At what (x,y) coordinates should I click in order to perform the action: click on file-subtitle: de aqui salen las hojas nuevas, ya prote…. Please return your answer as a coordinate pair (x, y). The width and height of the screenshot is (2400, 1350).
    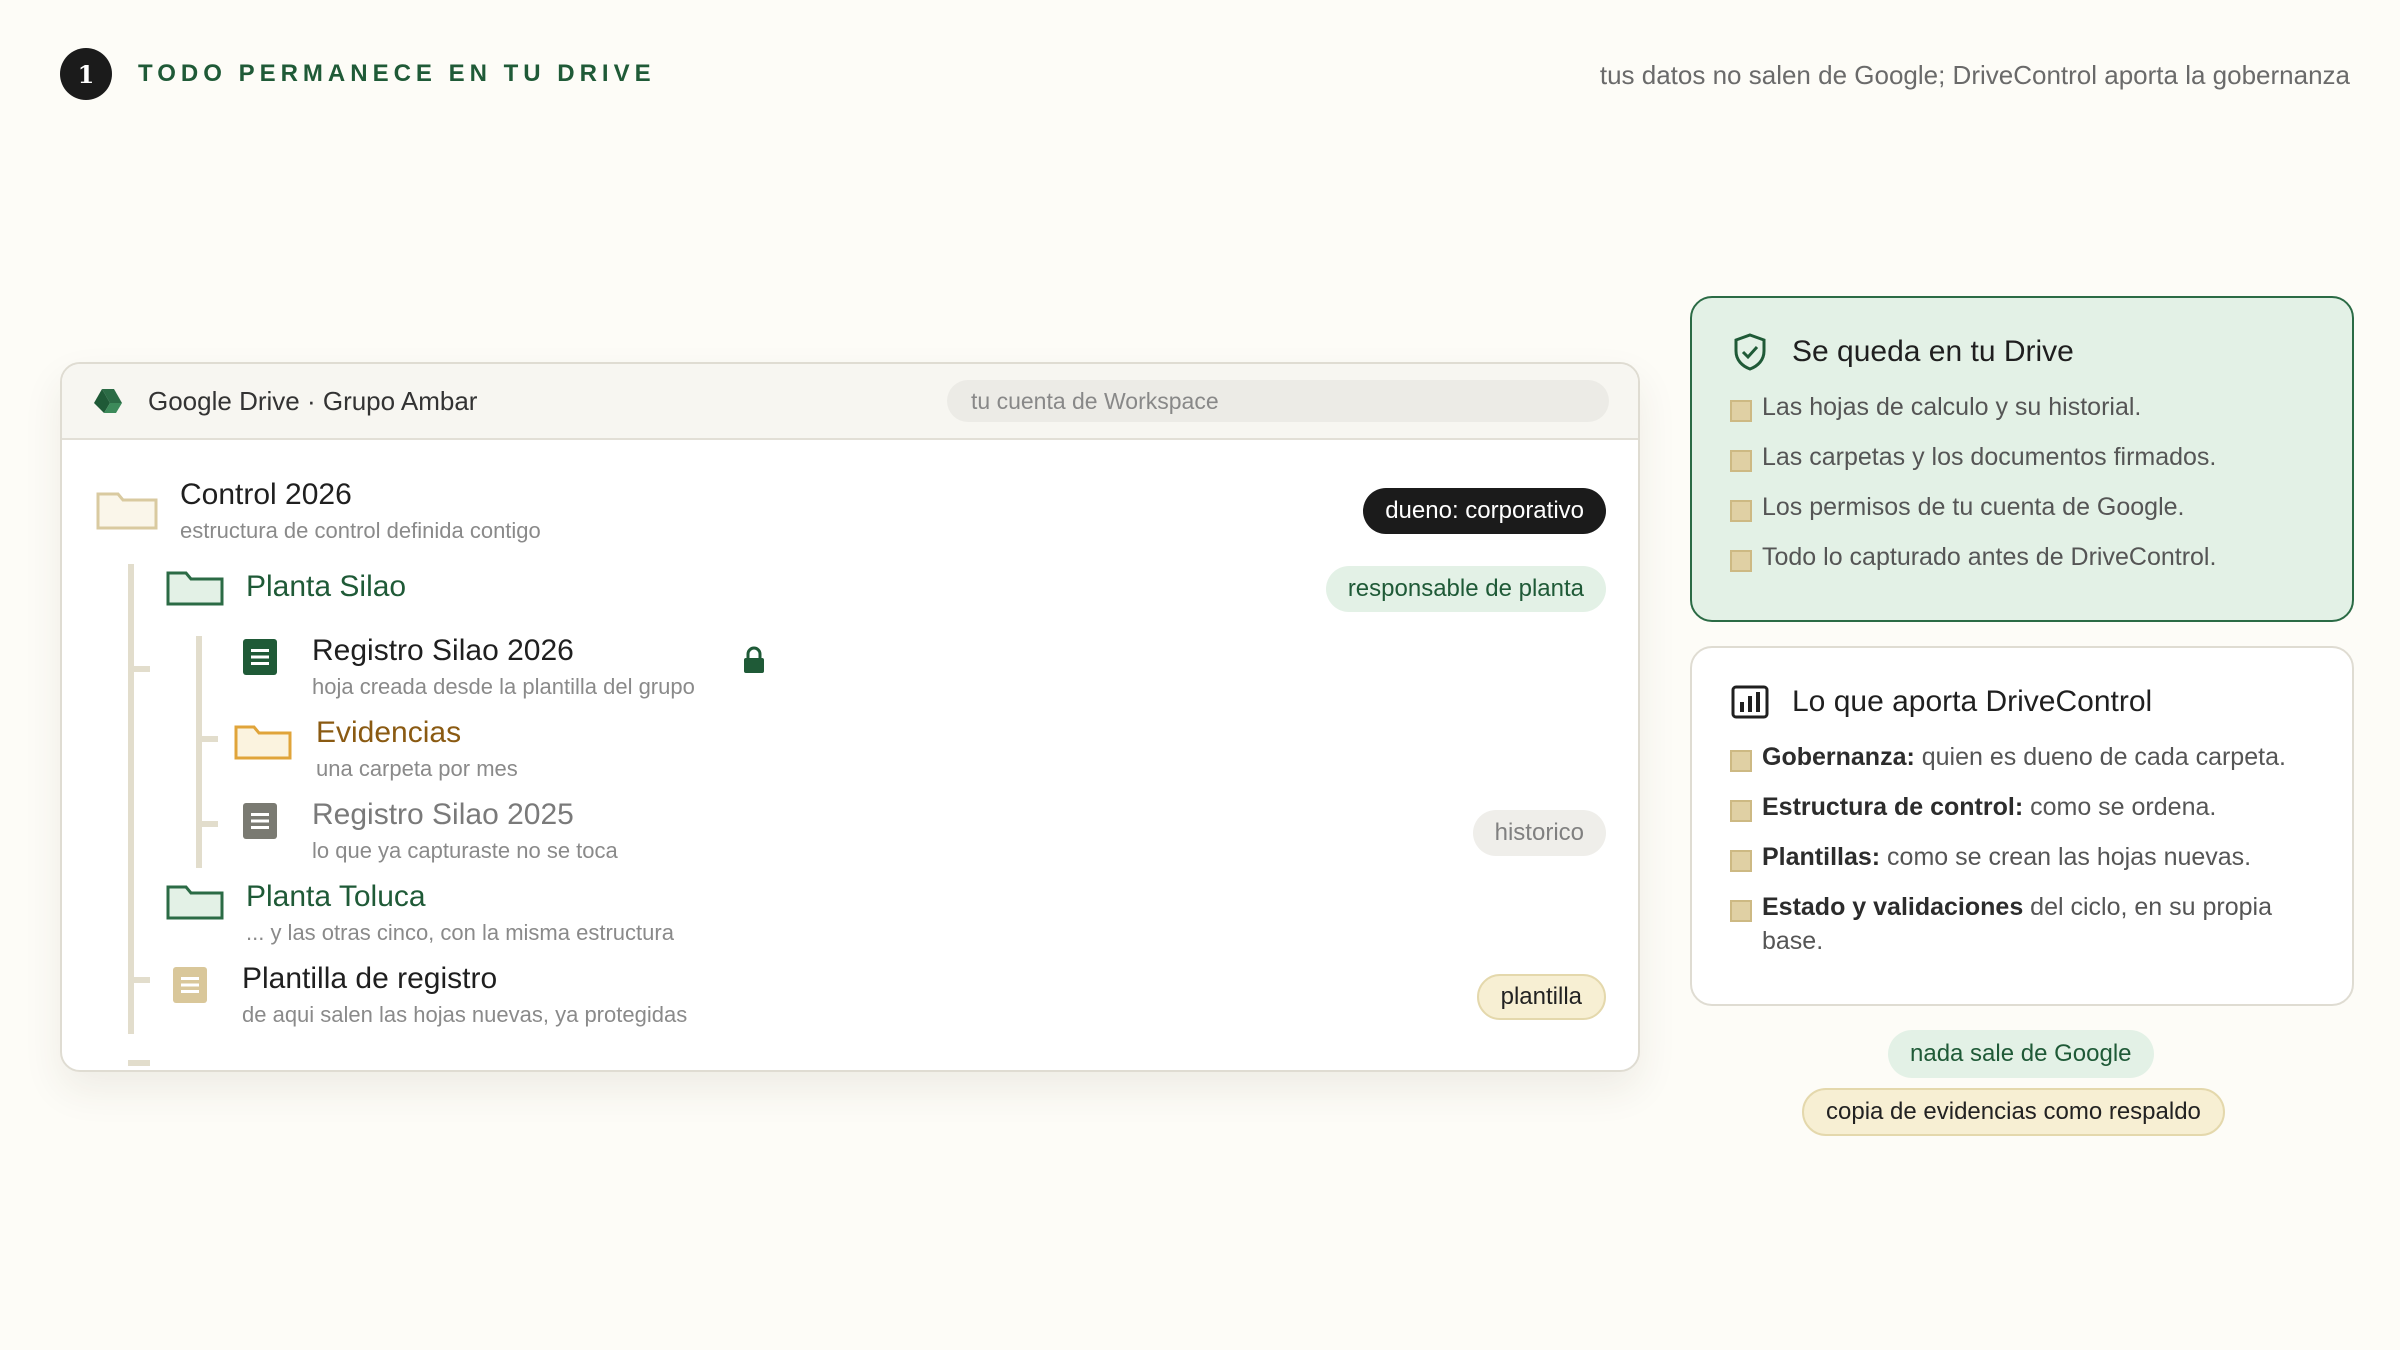
    Looking at the image, I should click on (465, 1014).